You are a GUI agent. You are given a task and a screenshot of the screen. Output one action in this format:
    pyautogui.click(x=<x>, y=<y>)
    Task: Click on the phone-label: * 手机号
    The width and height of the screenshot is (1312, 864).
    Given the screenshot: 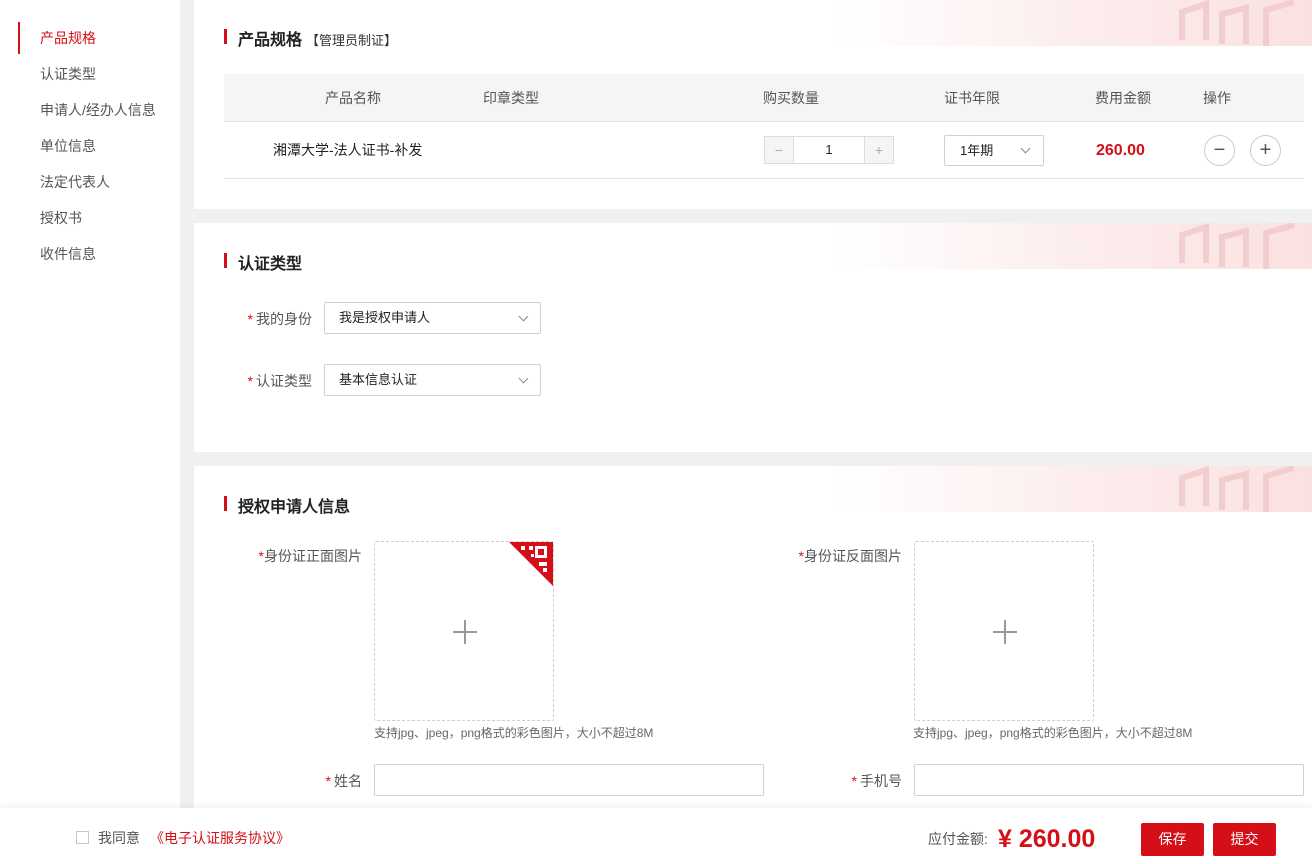 What is the action you would take?
    pyautogui.click(x=876, y=781)
    